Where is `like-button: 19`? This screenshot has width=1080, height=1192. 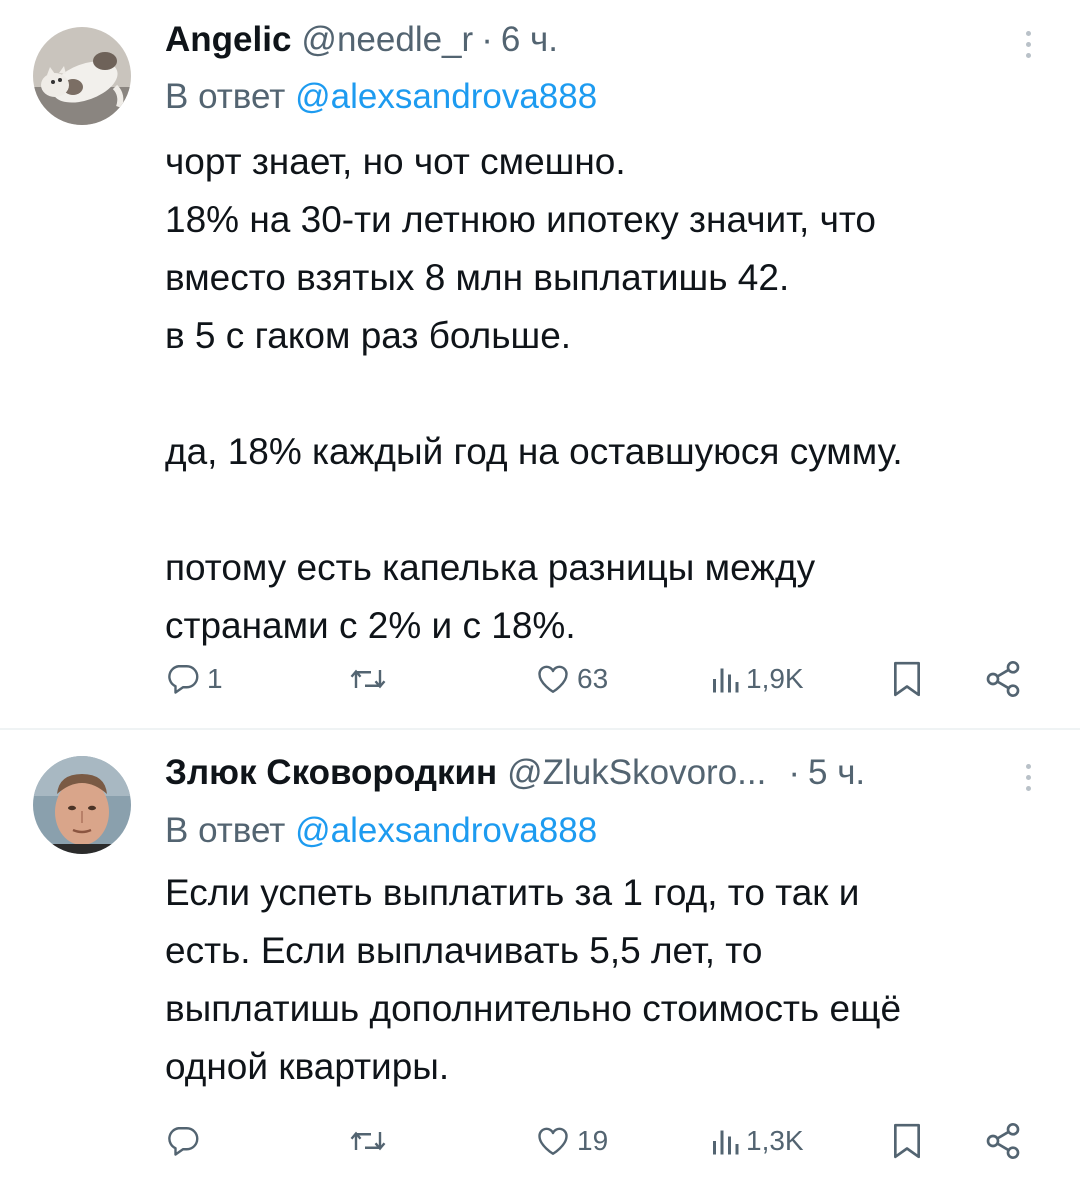
like-button: 19 is located at coordinates (571, 1141).